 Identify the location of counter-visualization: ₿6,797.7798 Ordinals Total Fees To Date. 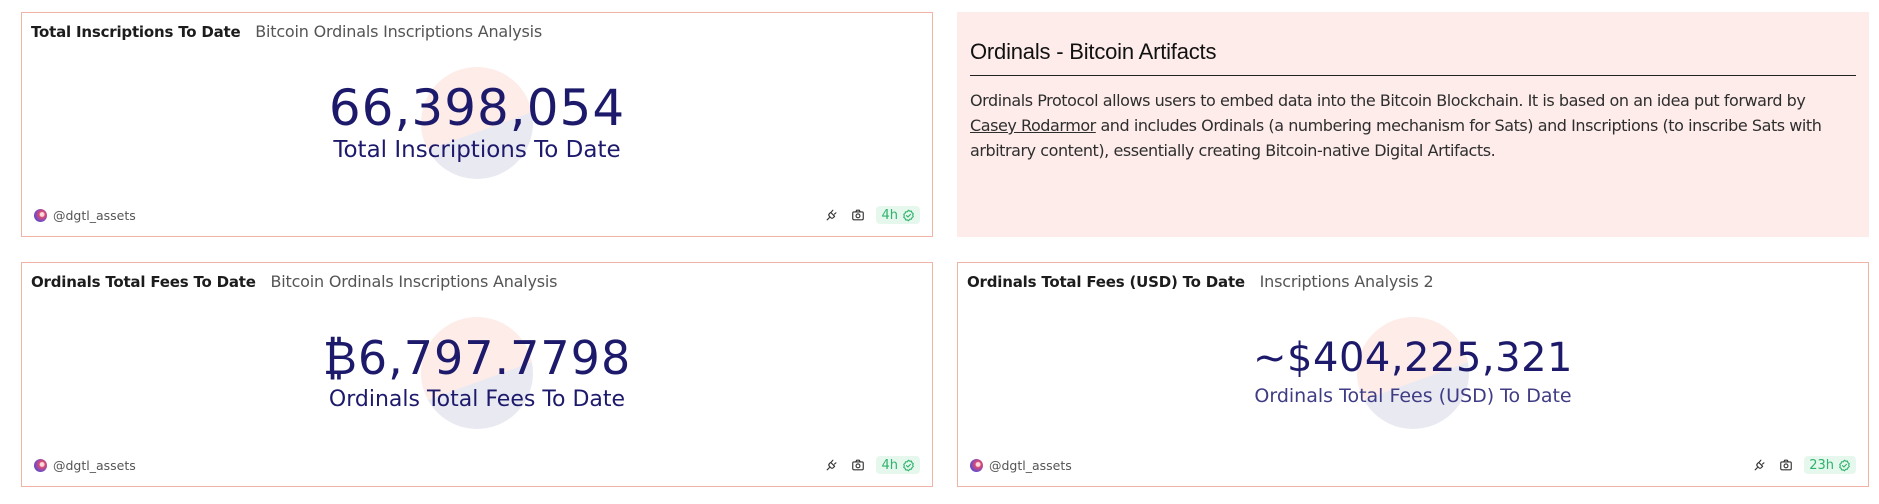
(477, 373).